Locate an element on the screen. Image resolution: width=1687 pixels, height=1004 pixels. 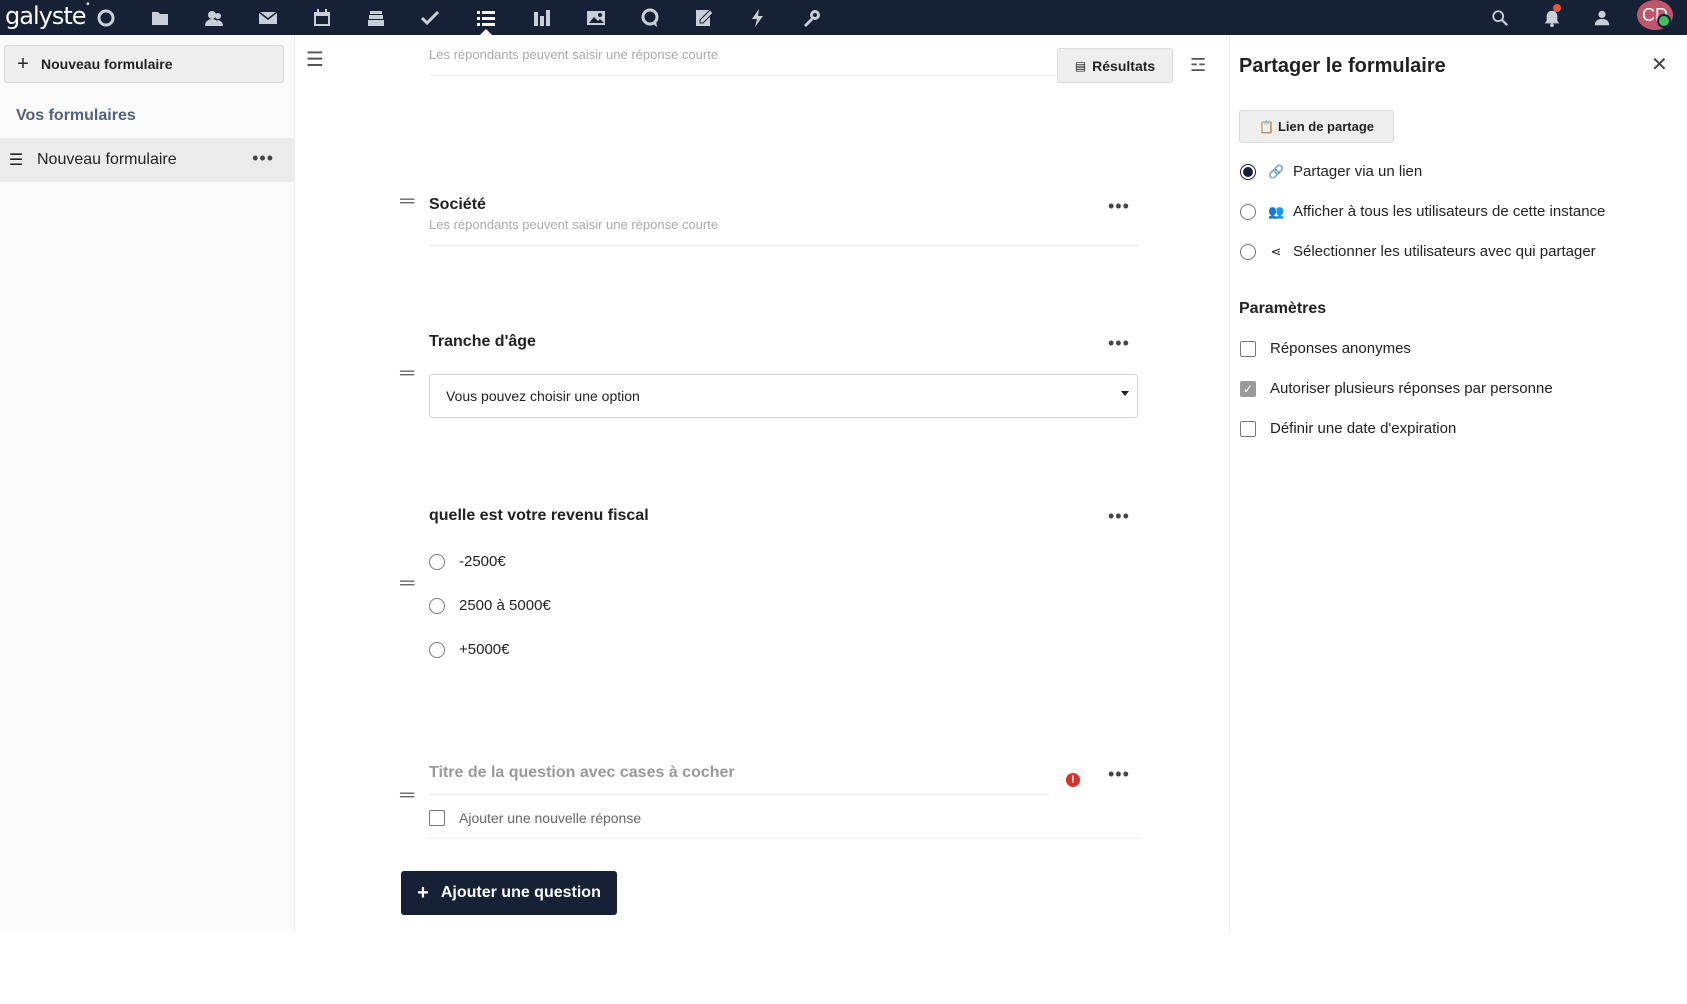
new-form-button: + Nouveau formulaire is located at coordinates (144, 64).